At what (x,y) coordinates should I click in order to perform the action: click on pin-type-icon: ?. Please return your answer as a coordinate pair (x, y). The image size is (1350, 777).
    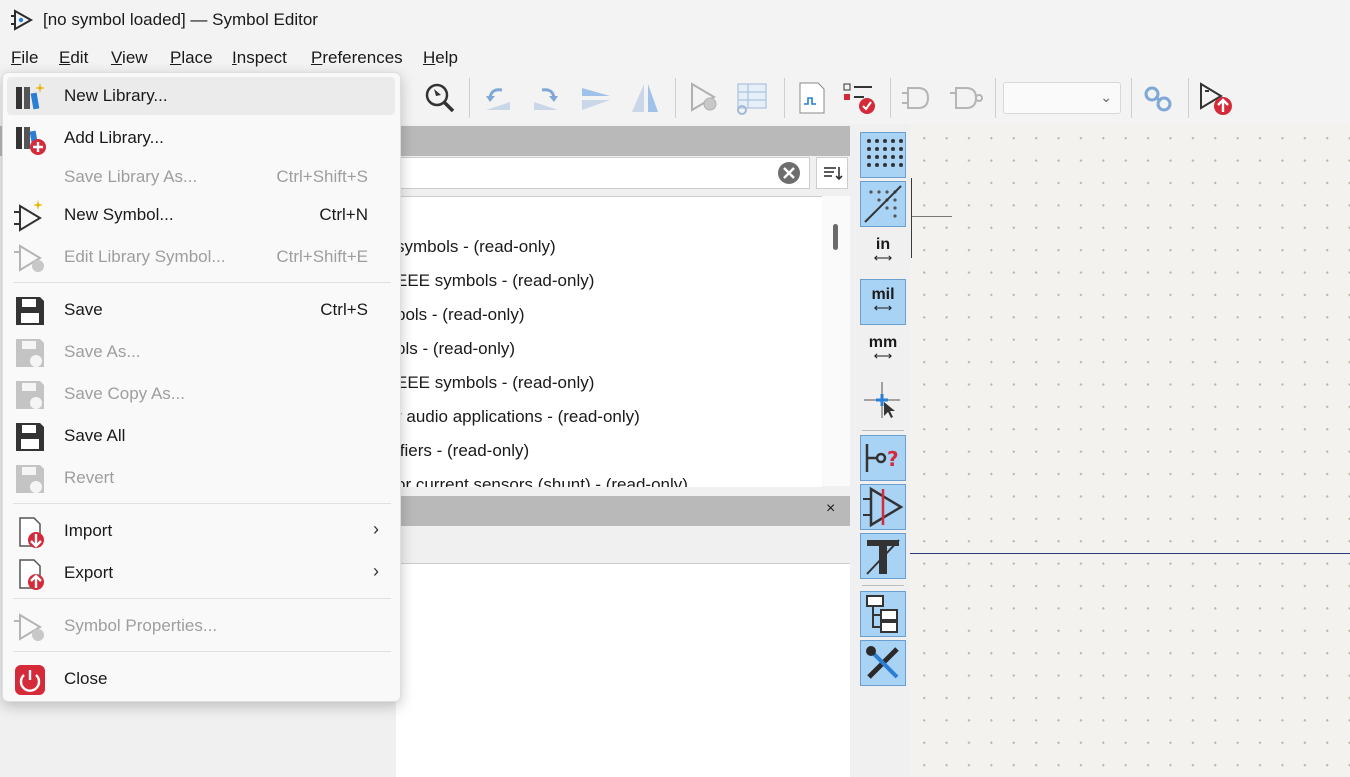
    Looking at the image, I should click on (882, 458).